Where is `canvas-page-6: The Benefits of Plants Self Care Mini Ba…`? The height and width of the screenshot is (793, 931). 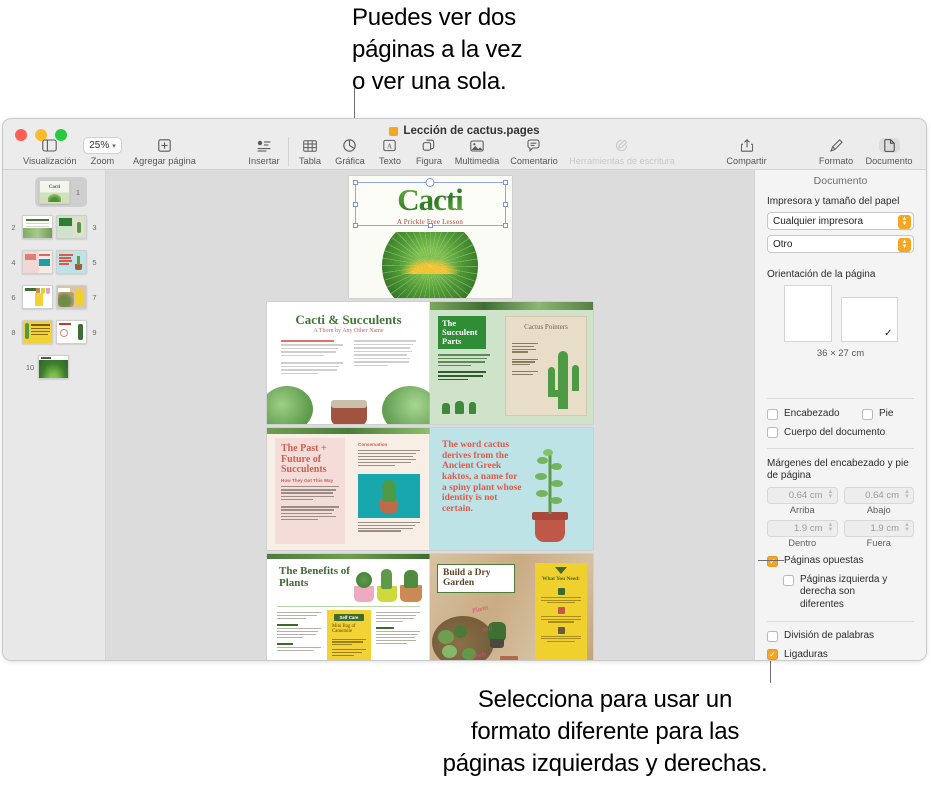
canvas-page-6: The Benefits of Plants Self Care Mini Ba… is located at coordinates (348, 607).